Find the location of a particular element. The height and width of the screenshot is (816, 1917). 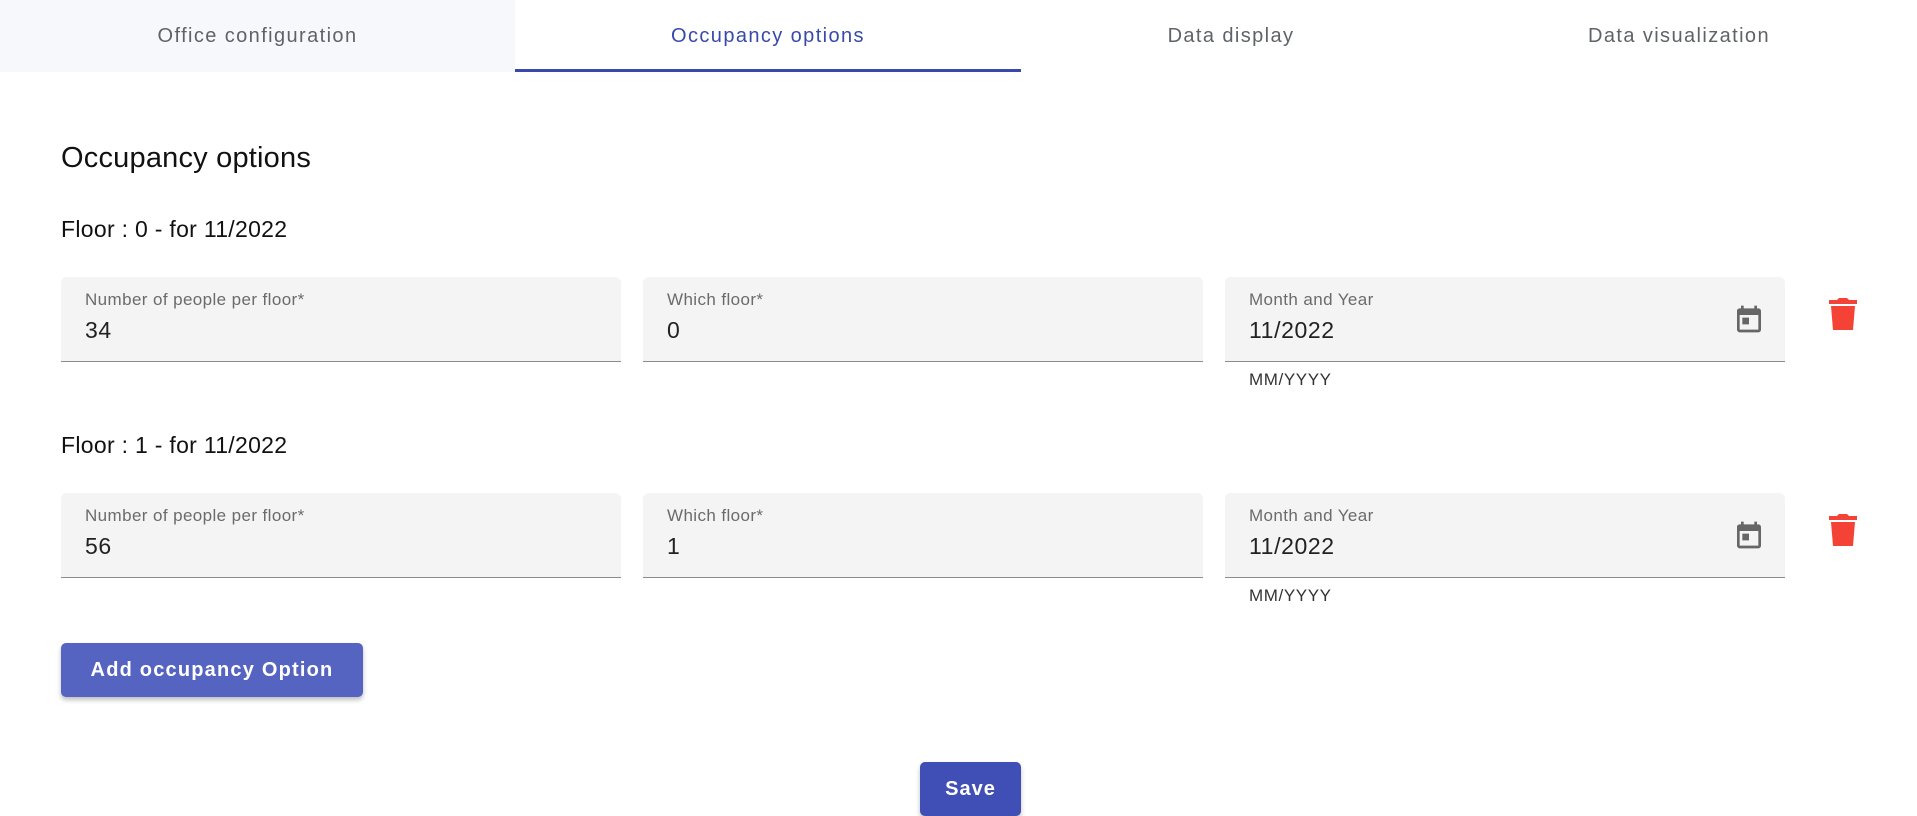

page-title: Occupancy options is located at coordinates (186, 158).